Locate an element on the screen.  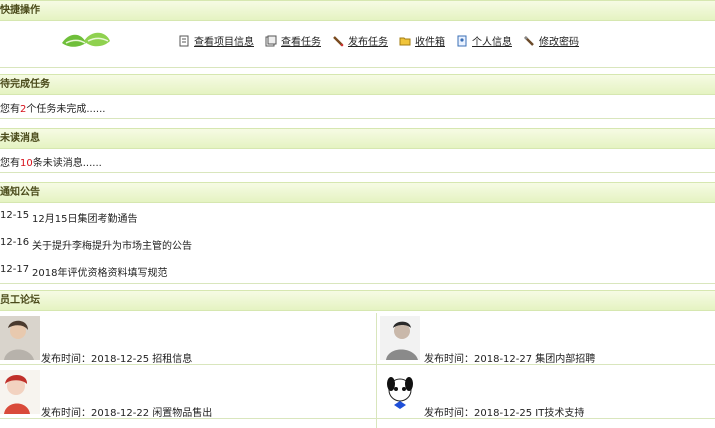
notice-title: 12月15日集团考勤通告 is located at coordinates (85, 219).